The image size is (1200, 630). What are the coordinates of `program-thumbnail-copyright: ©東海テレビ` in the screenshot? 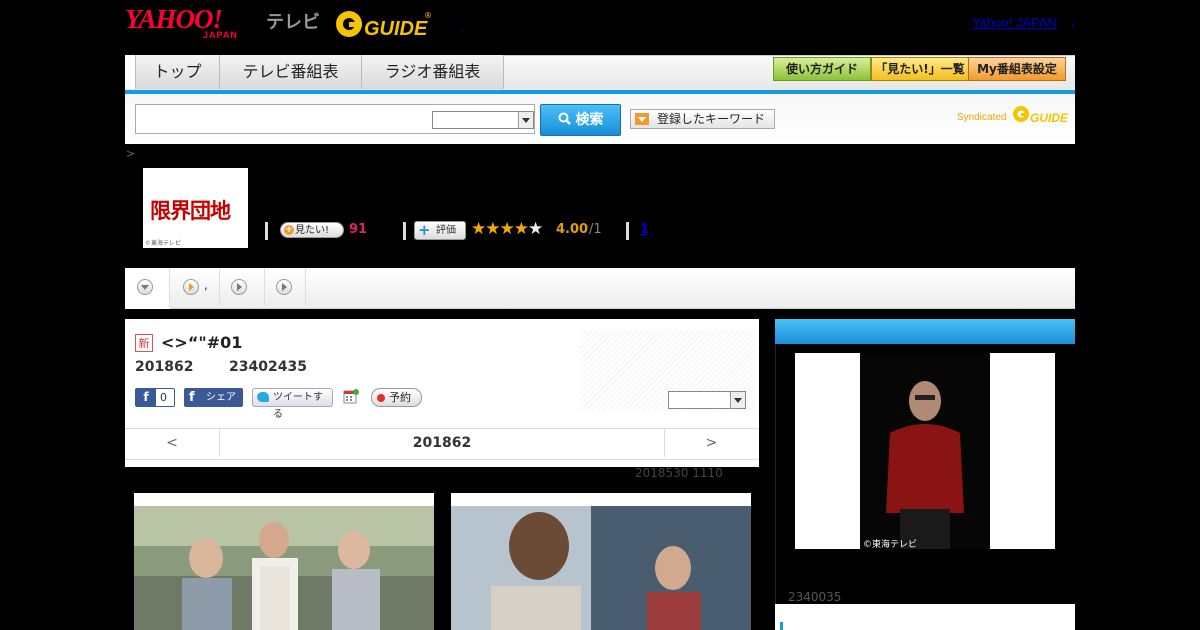 It's located at (163, 243).